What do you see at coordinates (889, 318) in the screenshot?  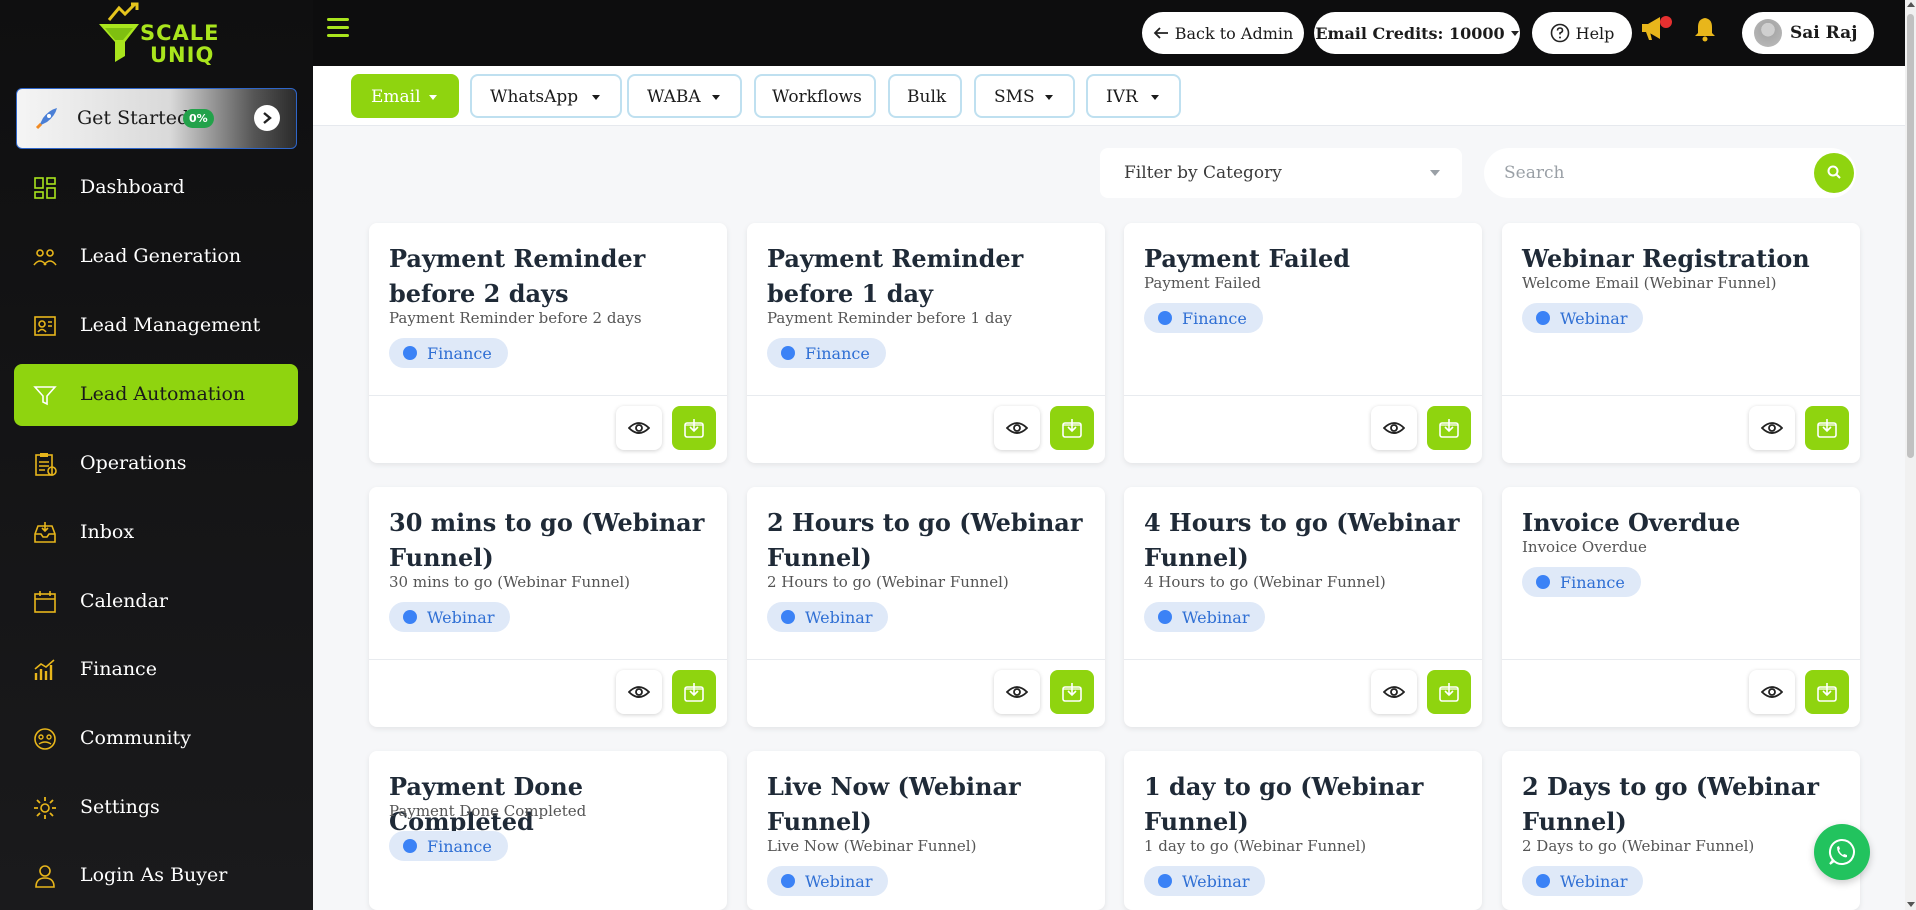 I see `template-subtitle: Payment Reminder before 1 day` at bounding box center [889, 318].